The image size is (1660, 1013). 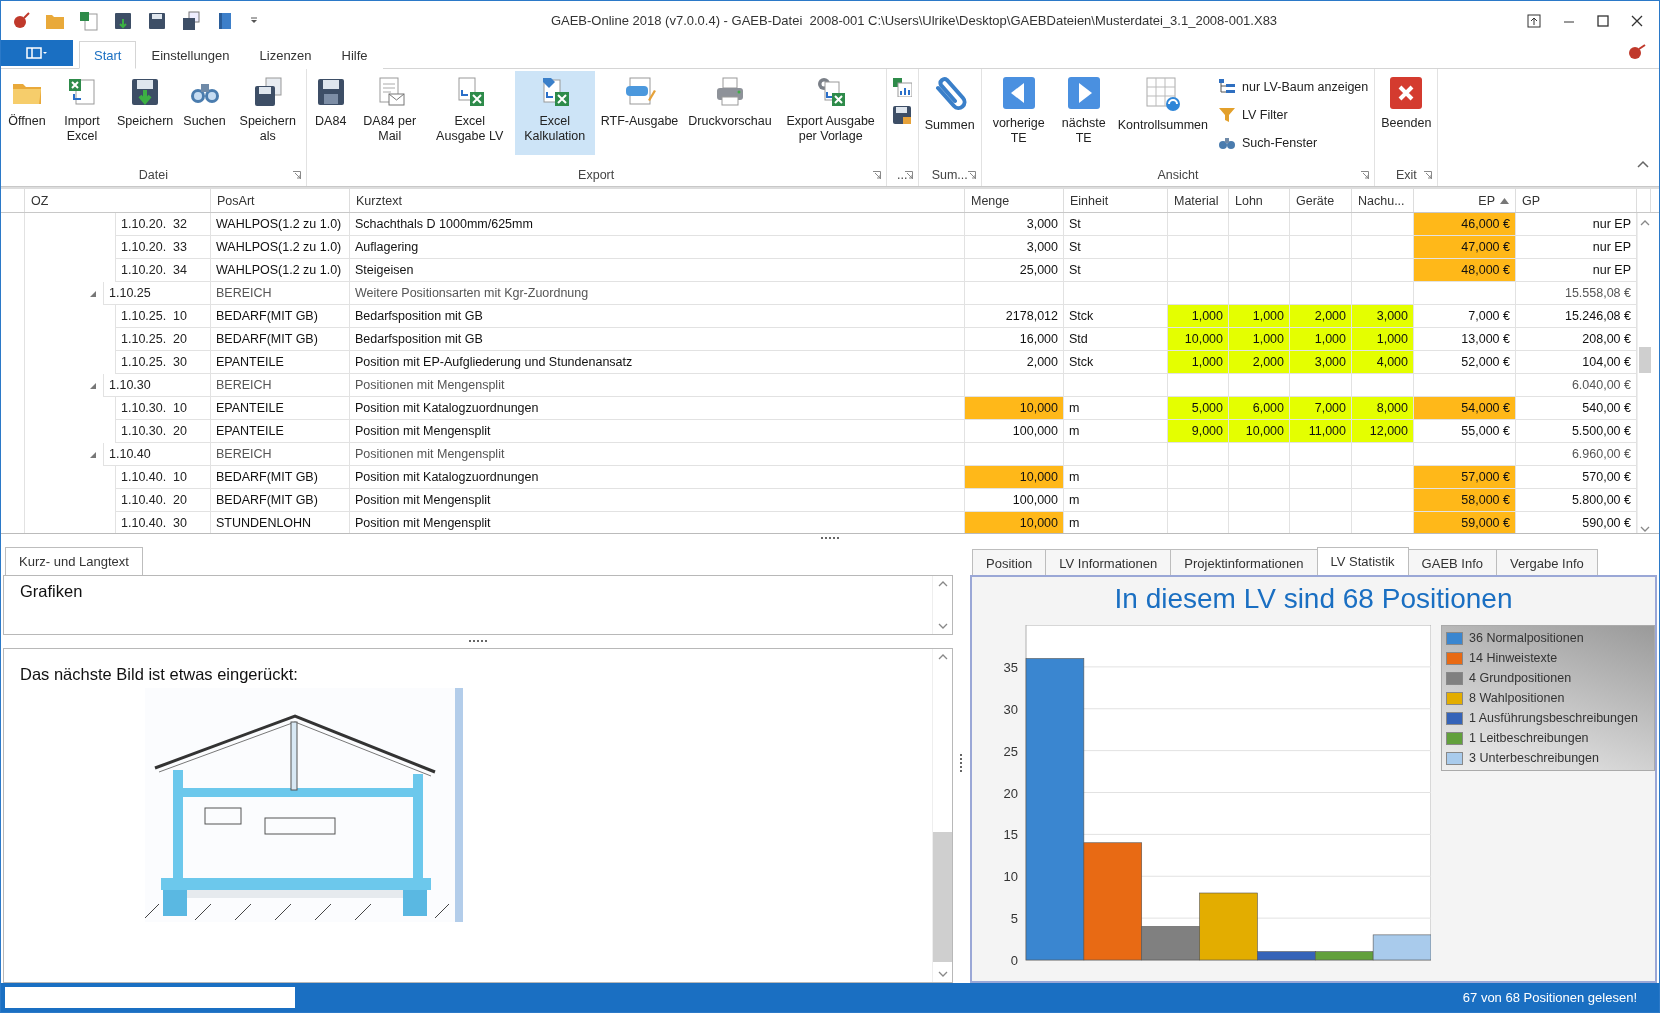 What do you see at coordinates (1383, 431) in the screenshot?
I see `table-cell: 12,000` at bounding box center [1383, 431].